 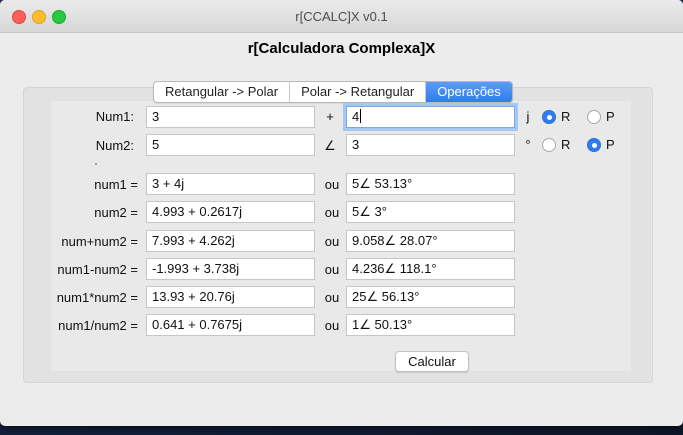 What do you see at coordinates (230, 269) in the screenshot?
I see `result-rect-field: -1.993 + 3.738j` at bounding box center [230, 269].